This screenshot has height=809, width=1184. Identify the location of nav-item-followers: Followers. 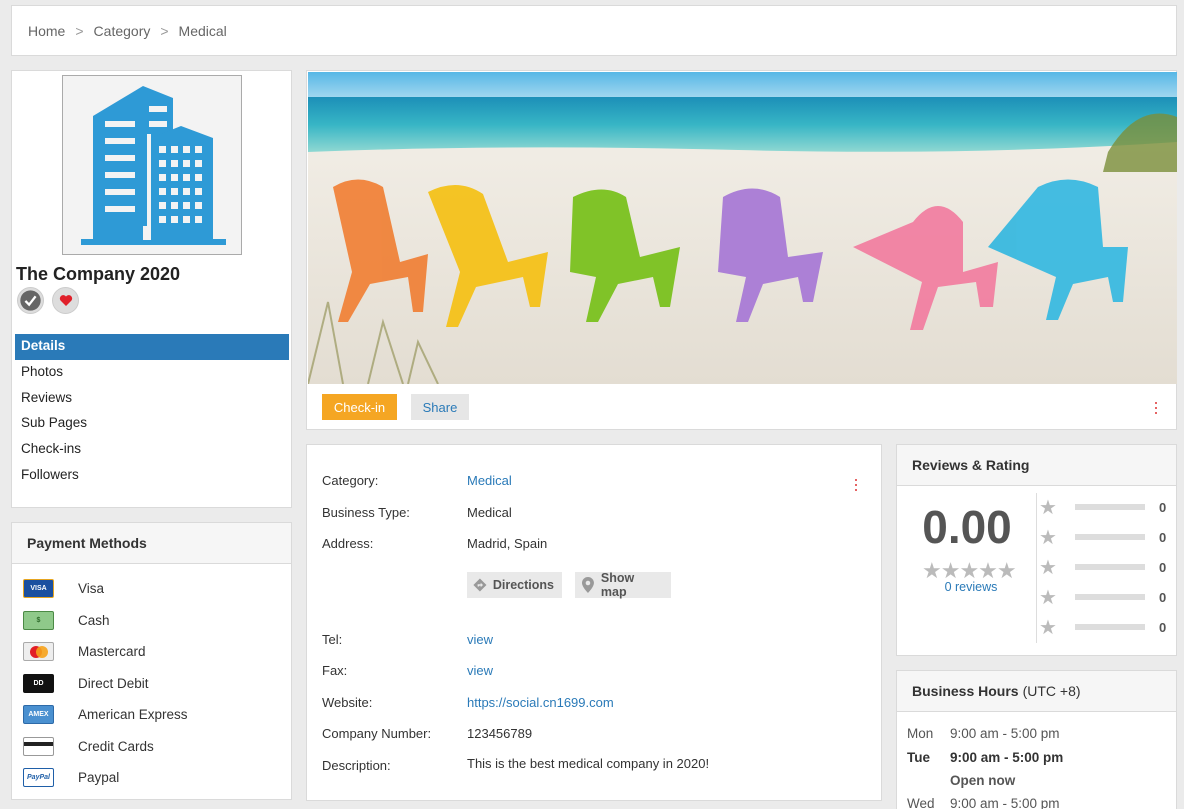
(152, 476).